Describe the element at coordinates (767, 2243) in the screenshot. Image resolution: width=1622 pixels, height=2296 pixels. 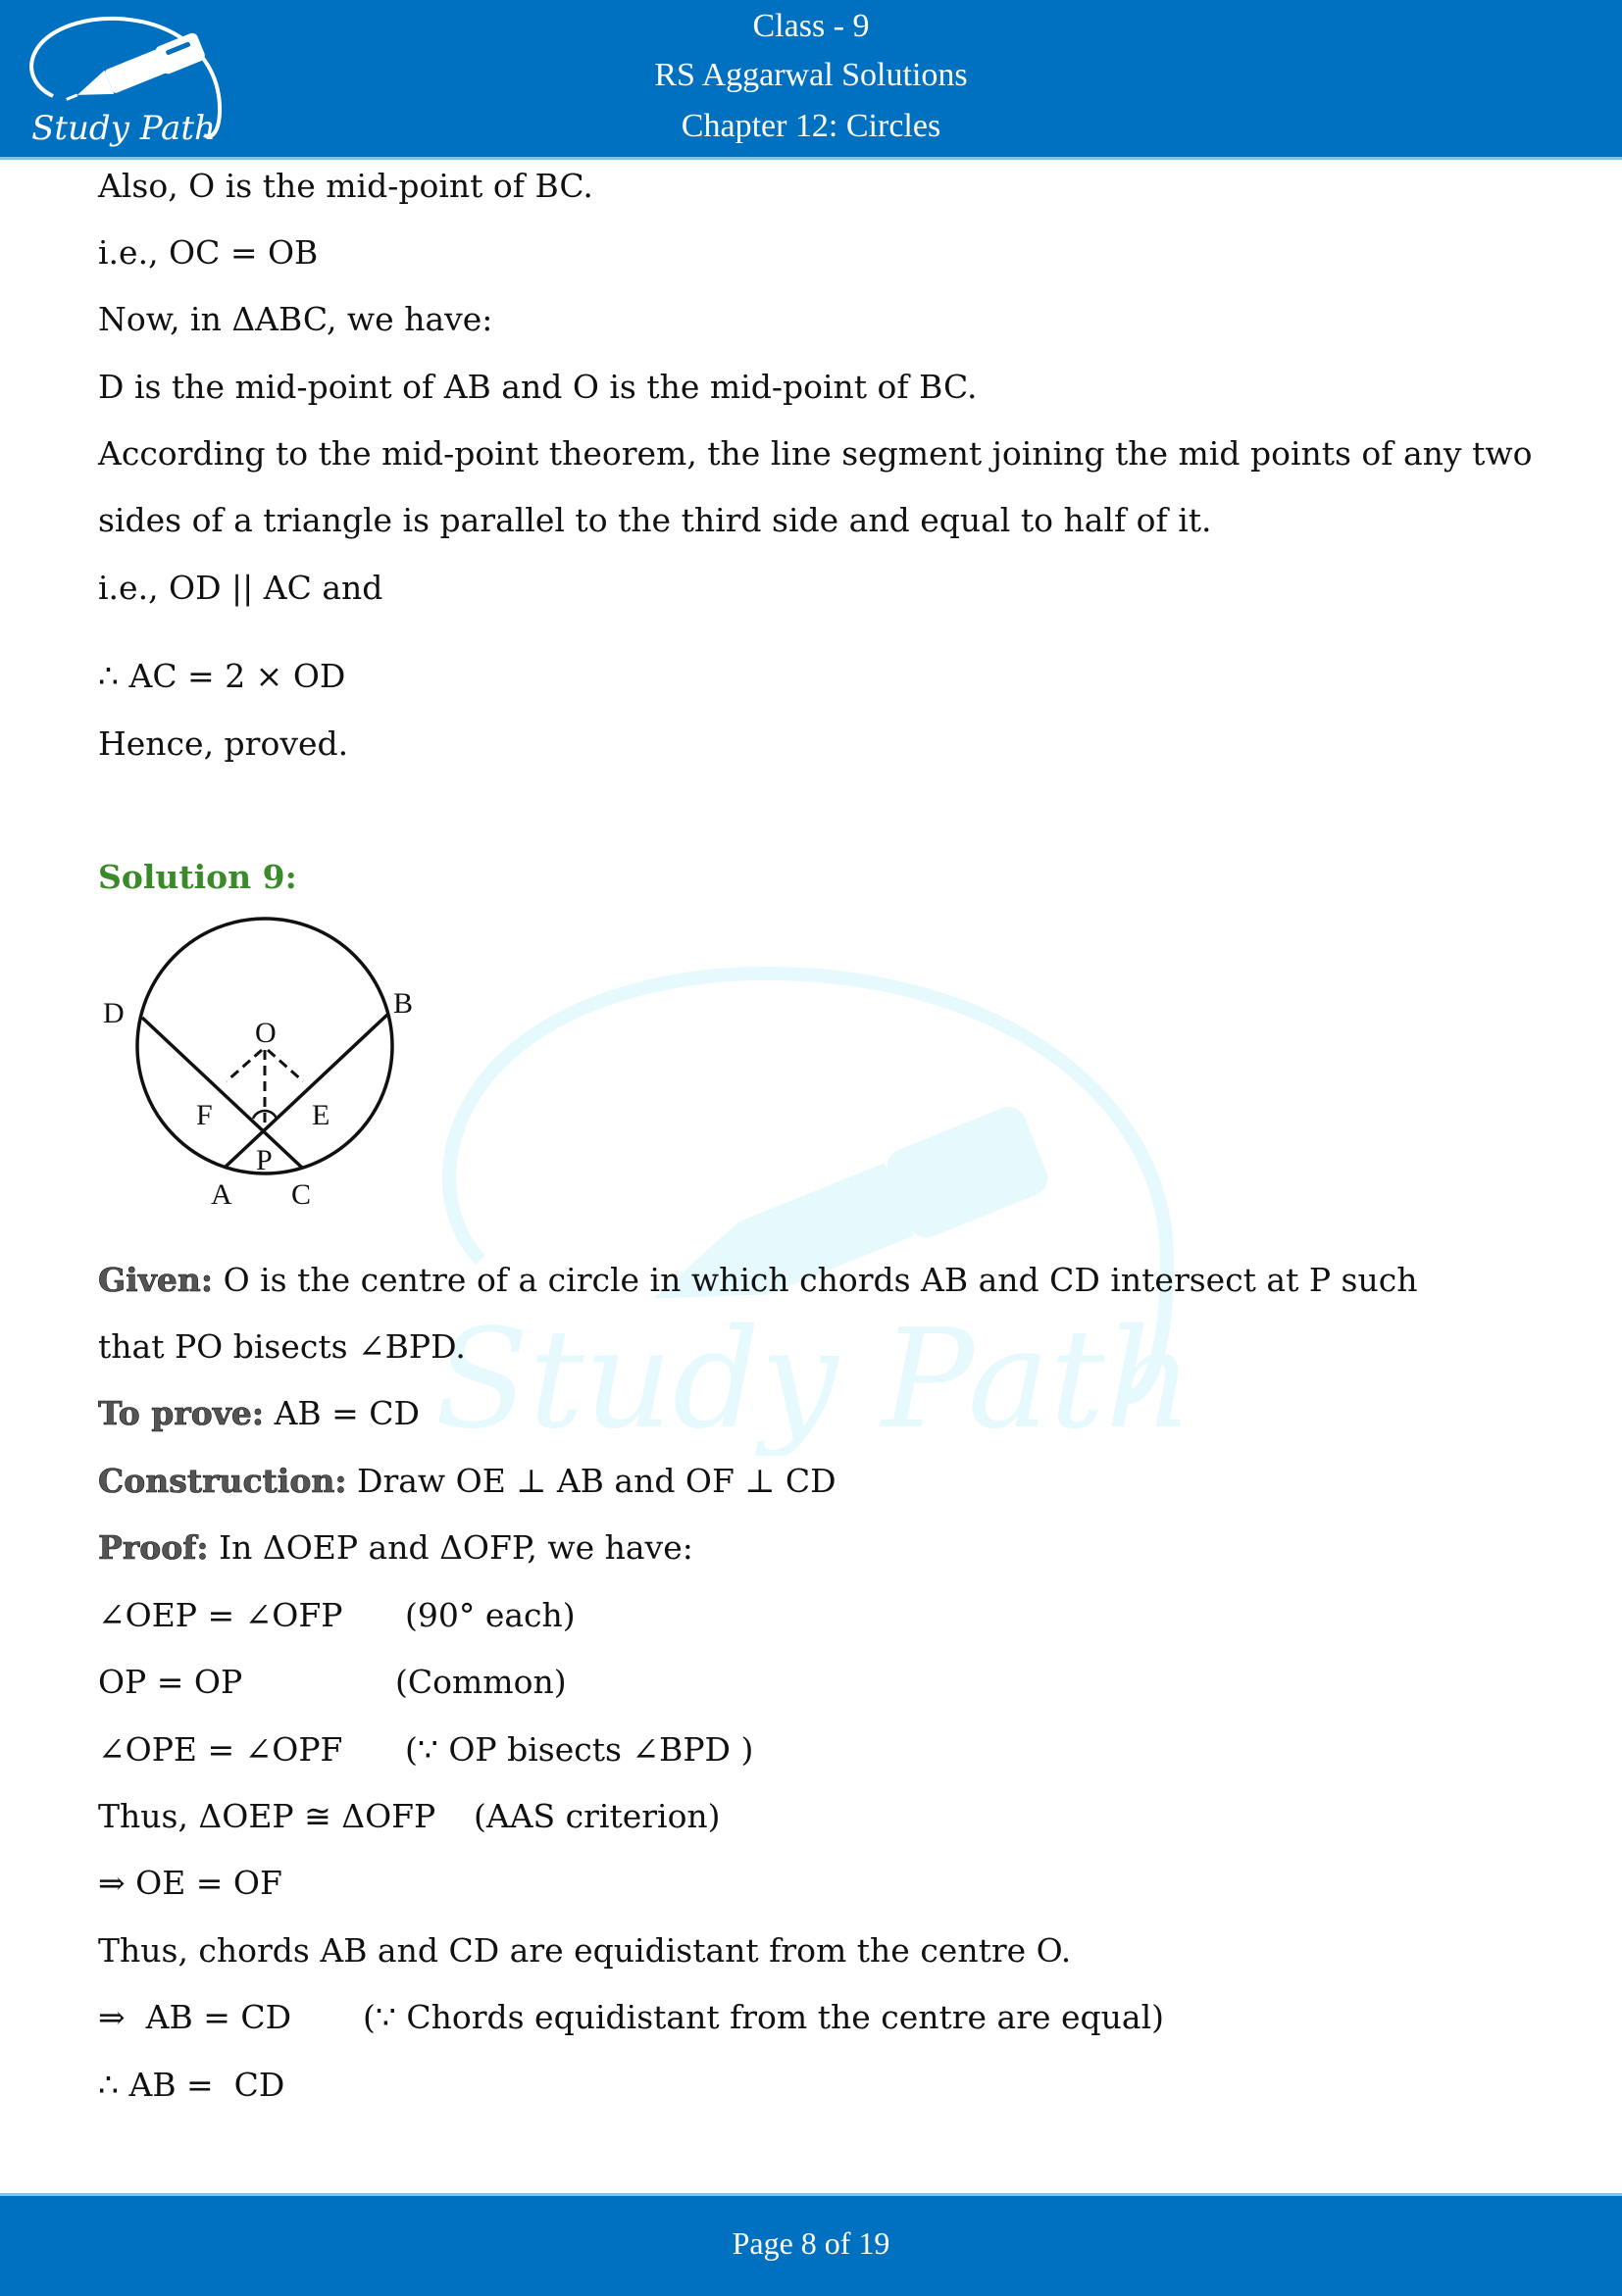
I see `page-prefix: Page` at that location.